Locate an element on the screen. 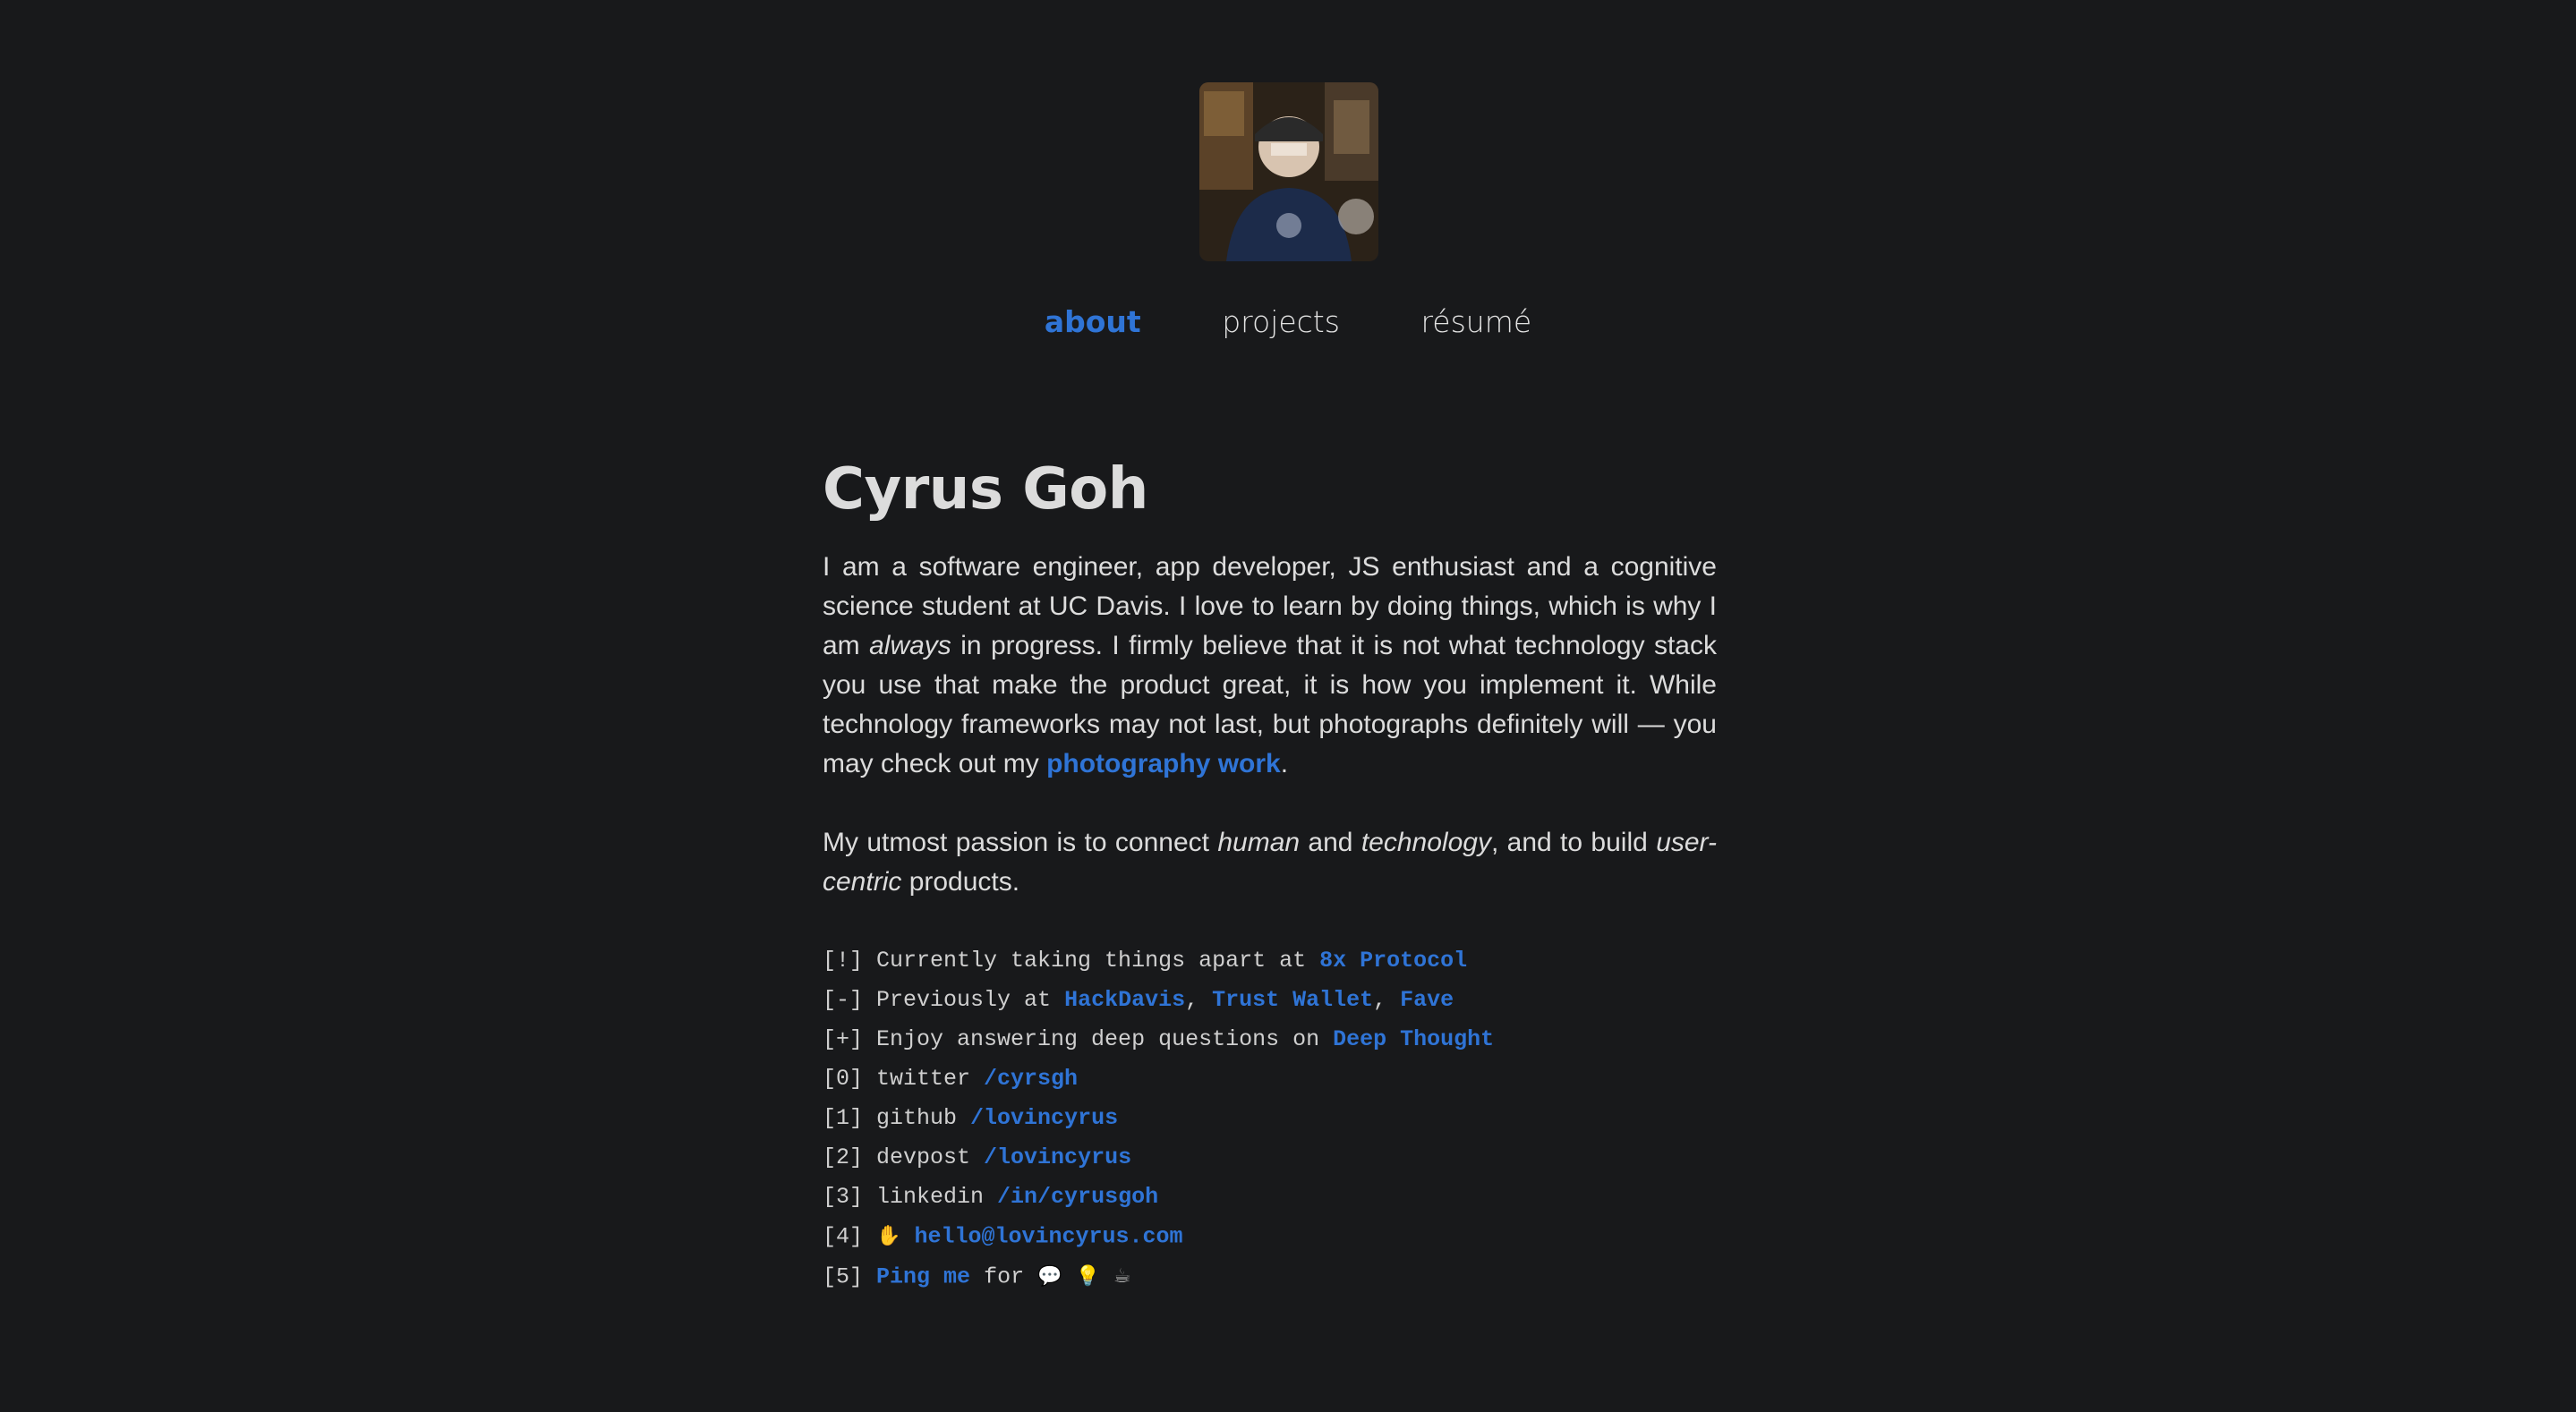  coffee-icon: ☕ is located at coordinates (1122, 1276).